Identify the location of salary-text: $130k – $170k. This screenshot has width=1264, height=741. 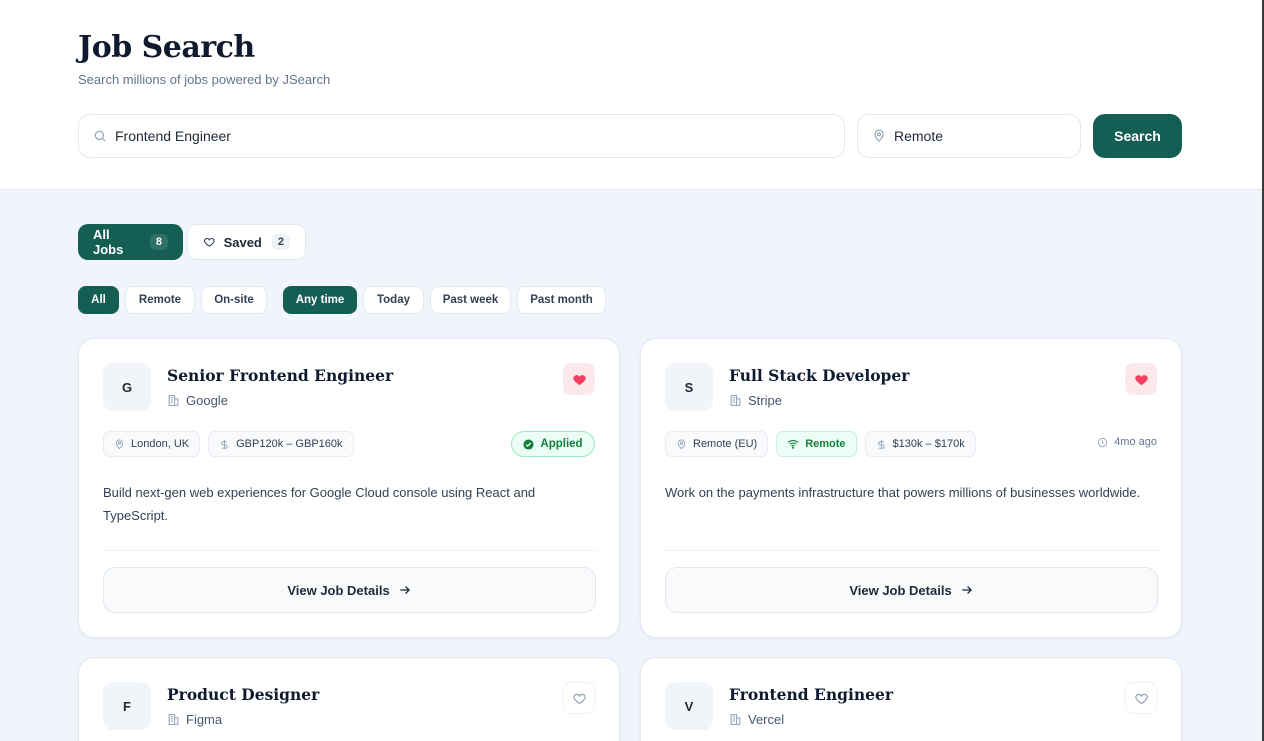
(928, 444).